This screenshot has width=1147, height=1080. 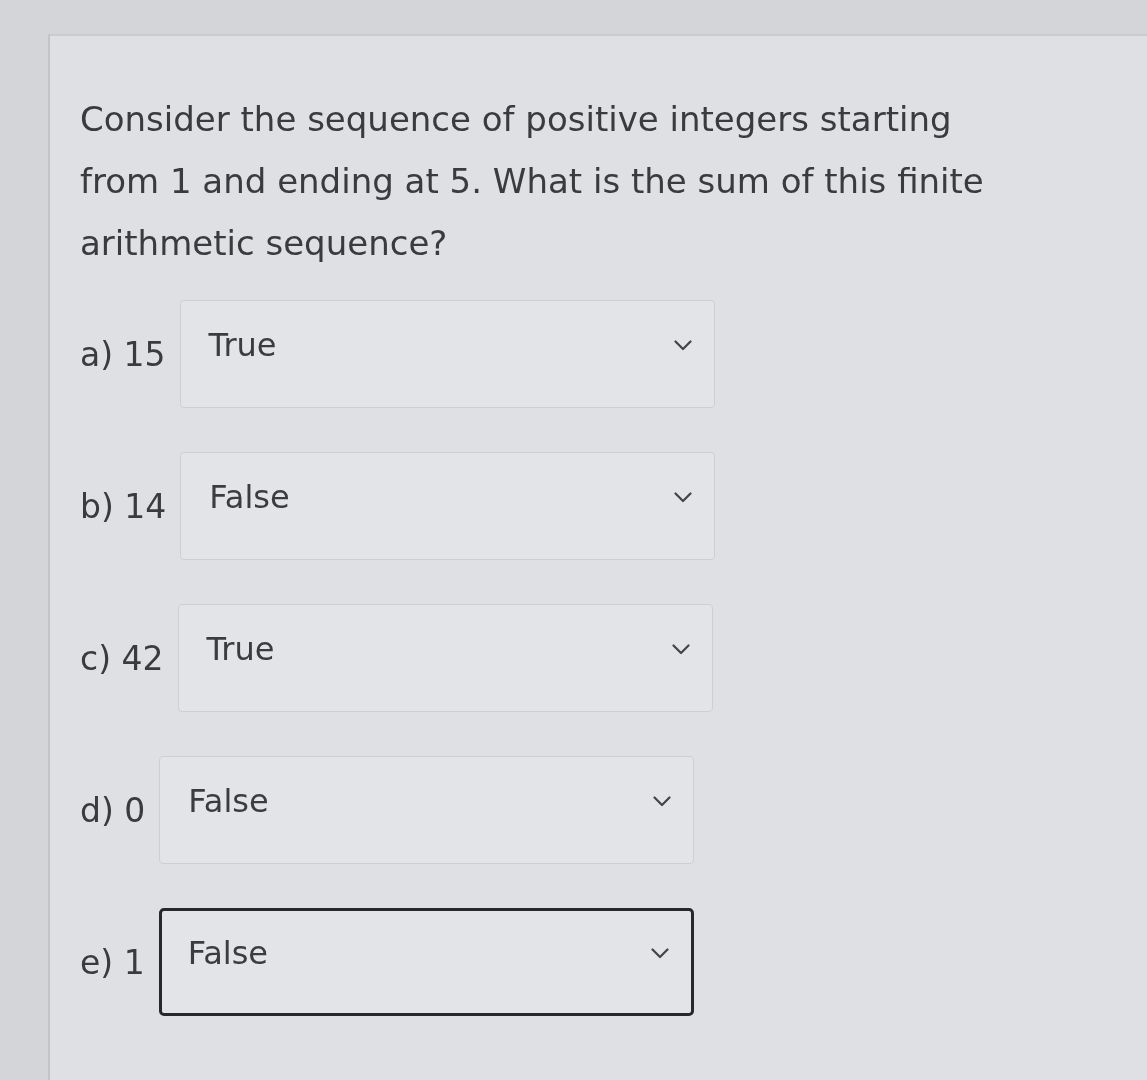 What do you see at coordinates (532, 181) in the screenshot?
I see `question-text: Consider the sequence of positive integers starting from 1 and ending at 5. What is the sum of this finite arithmetic sequence?` at bounding box center [532, 181].